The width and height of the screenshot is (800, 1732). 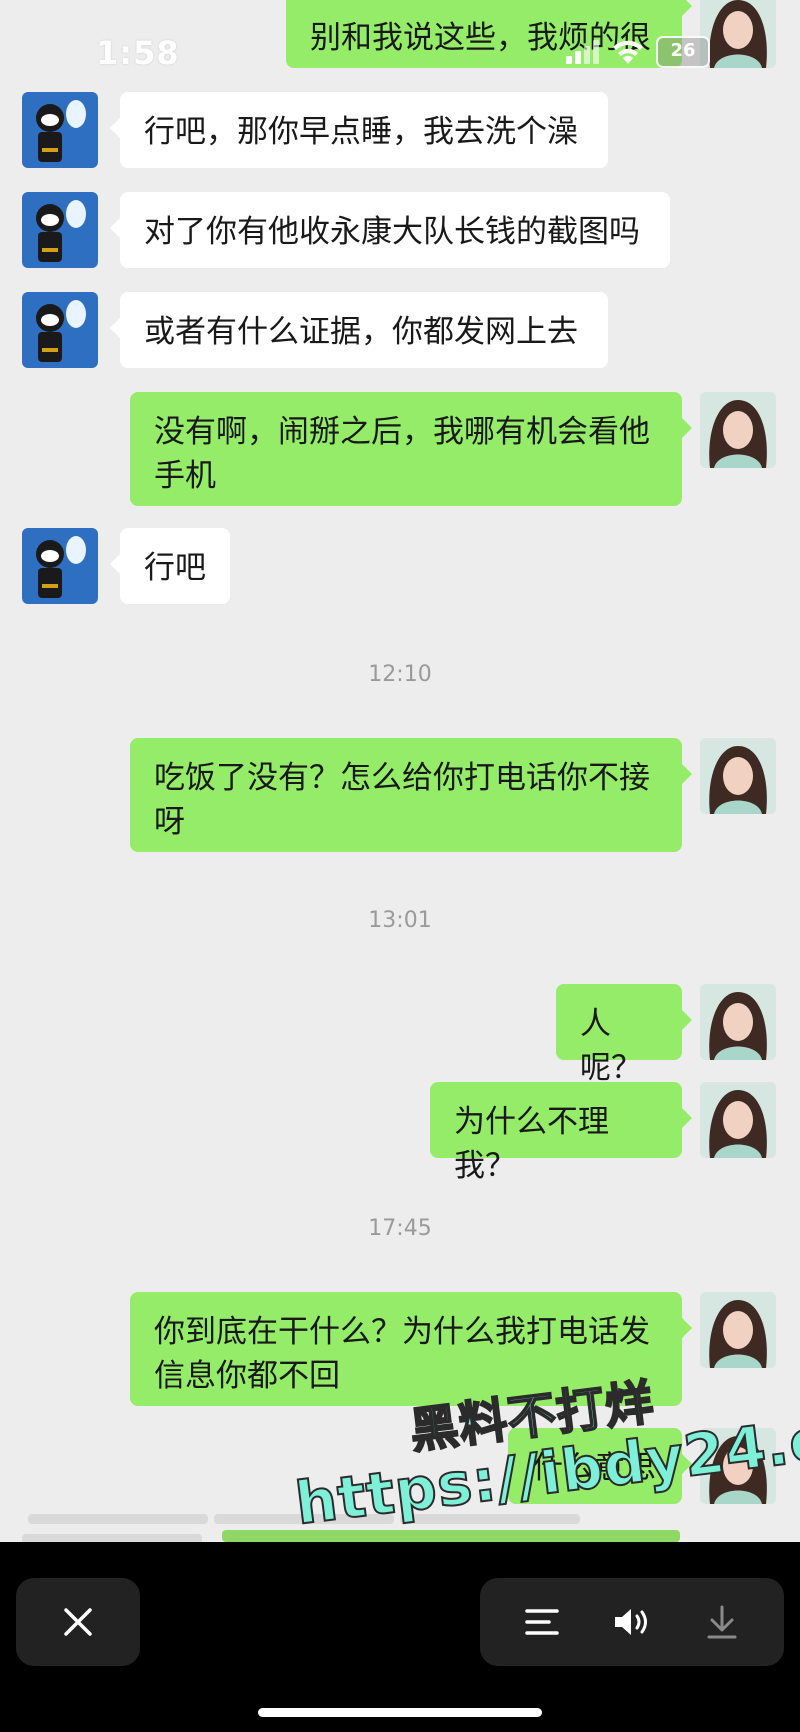 I want to click on message-text: 人呢？, so click(x=611, y=1046).